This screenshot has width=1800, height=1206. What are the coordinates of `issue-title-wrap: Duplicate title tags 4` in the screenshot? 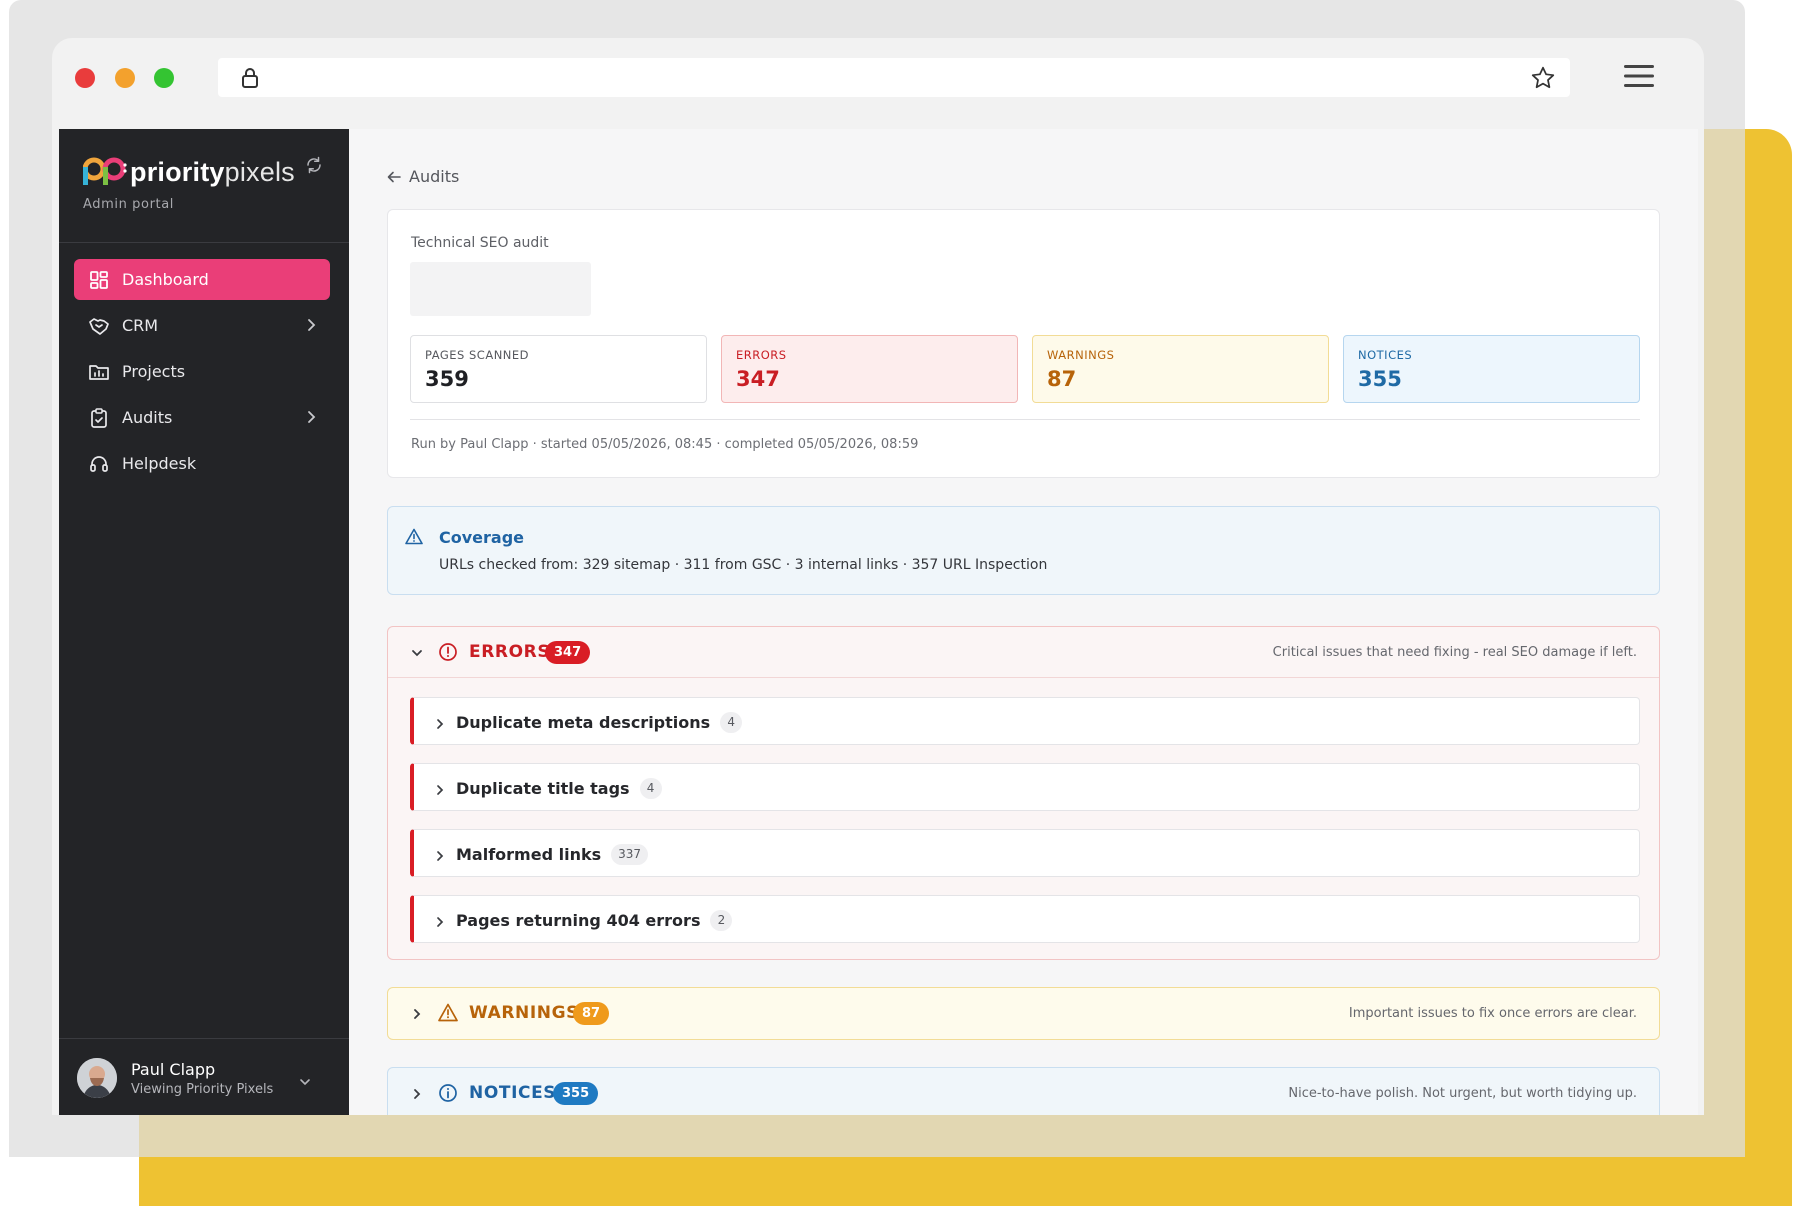 It's located at (559, 788).